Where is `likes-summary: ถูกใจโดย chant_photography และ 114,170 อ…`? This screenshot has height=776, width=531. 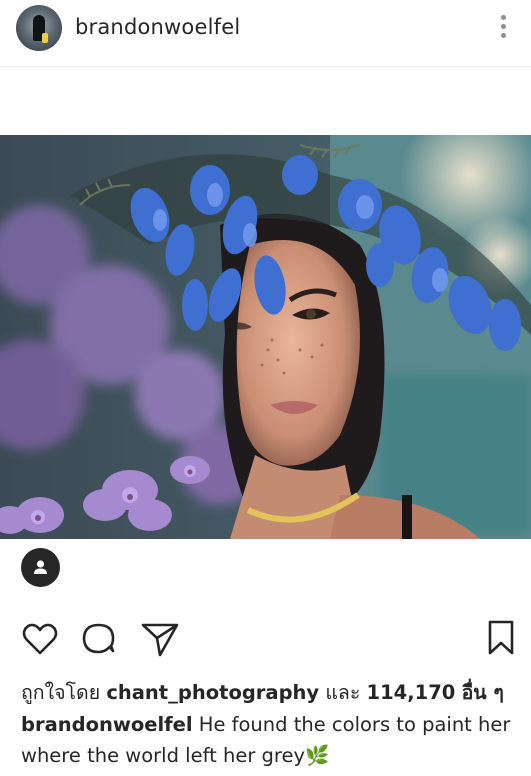 likes-summary: ถูกใจโดย chant_photography และ 114,170 อ… is located at coordinates (262, 692).